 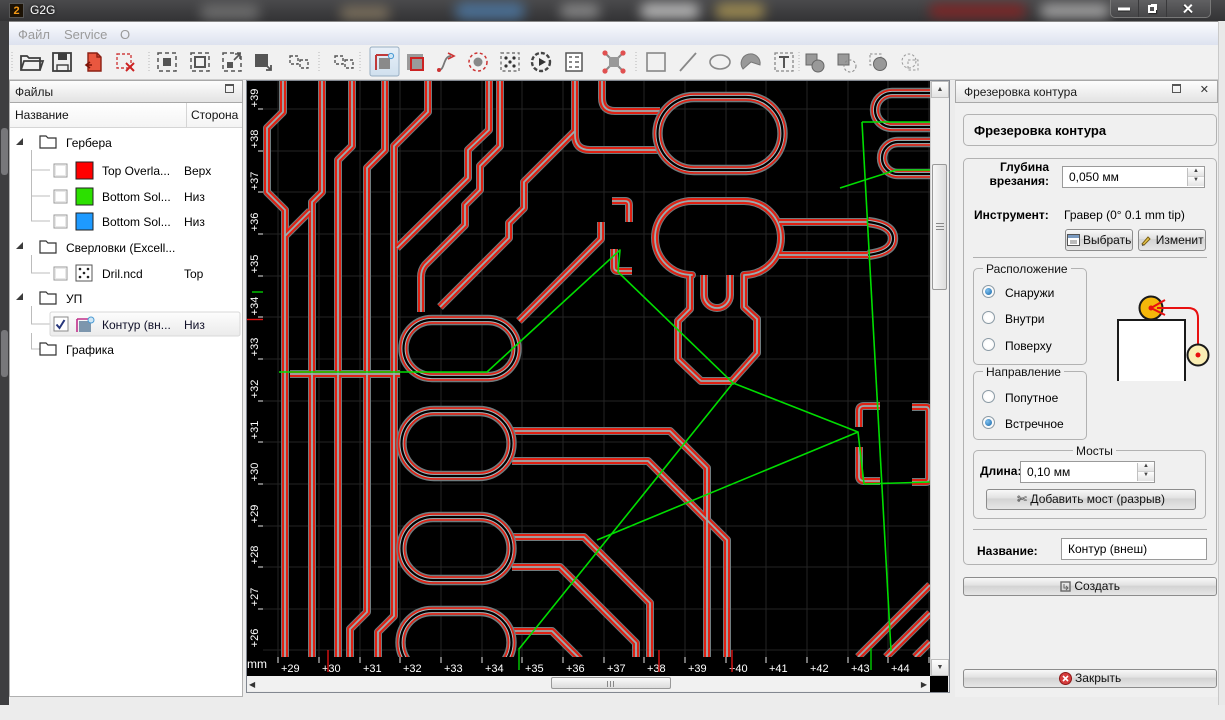 I want to click on svg-text: +26, so click(x=255, y=638).